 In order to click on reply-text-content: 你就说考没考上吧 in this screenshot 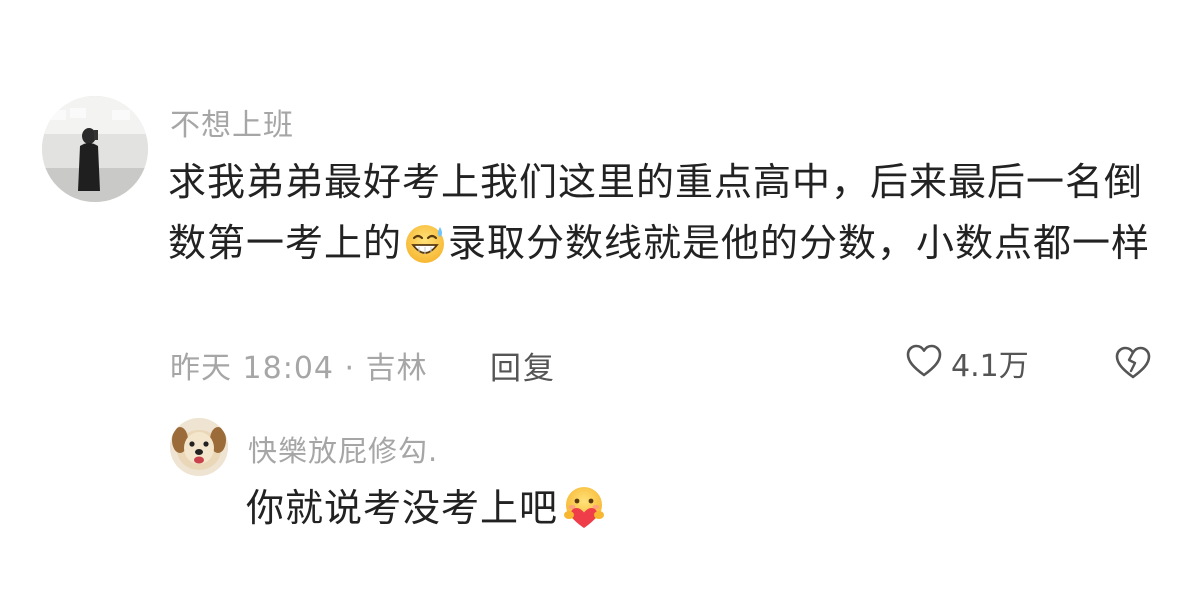, I will do `click(402, 508)`.